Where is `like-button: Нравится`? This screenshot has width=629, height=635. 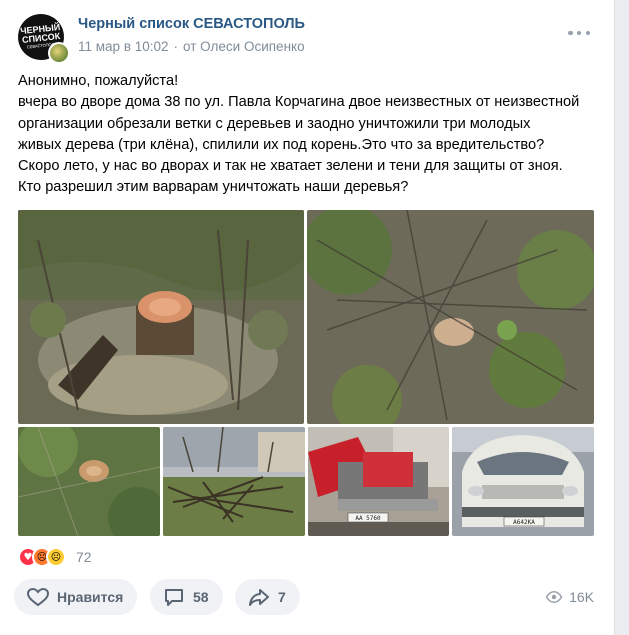
like-button: Нравится is located at coordinates (76, 597).